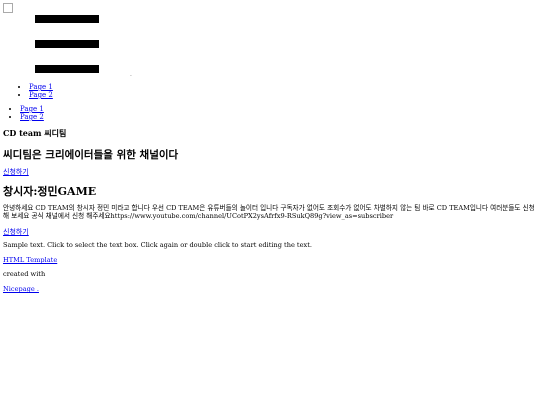 Image resolution: width=540 pixels, height=405 pixels. I want to click on created-with-text: created with, so click(24, 274).